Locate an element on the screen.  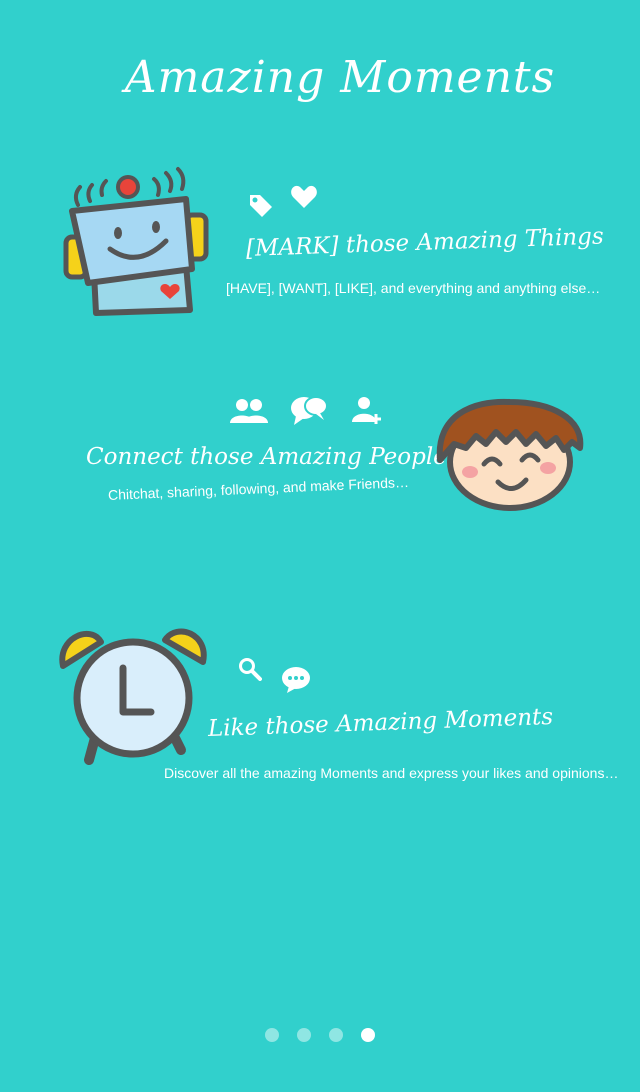
smiling-boy-illustration is located at coordinates (509, 459).